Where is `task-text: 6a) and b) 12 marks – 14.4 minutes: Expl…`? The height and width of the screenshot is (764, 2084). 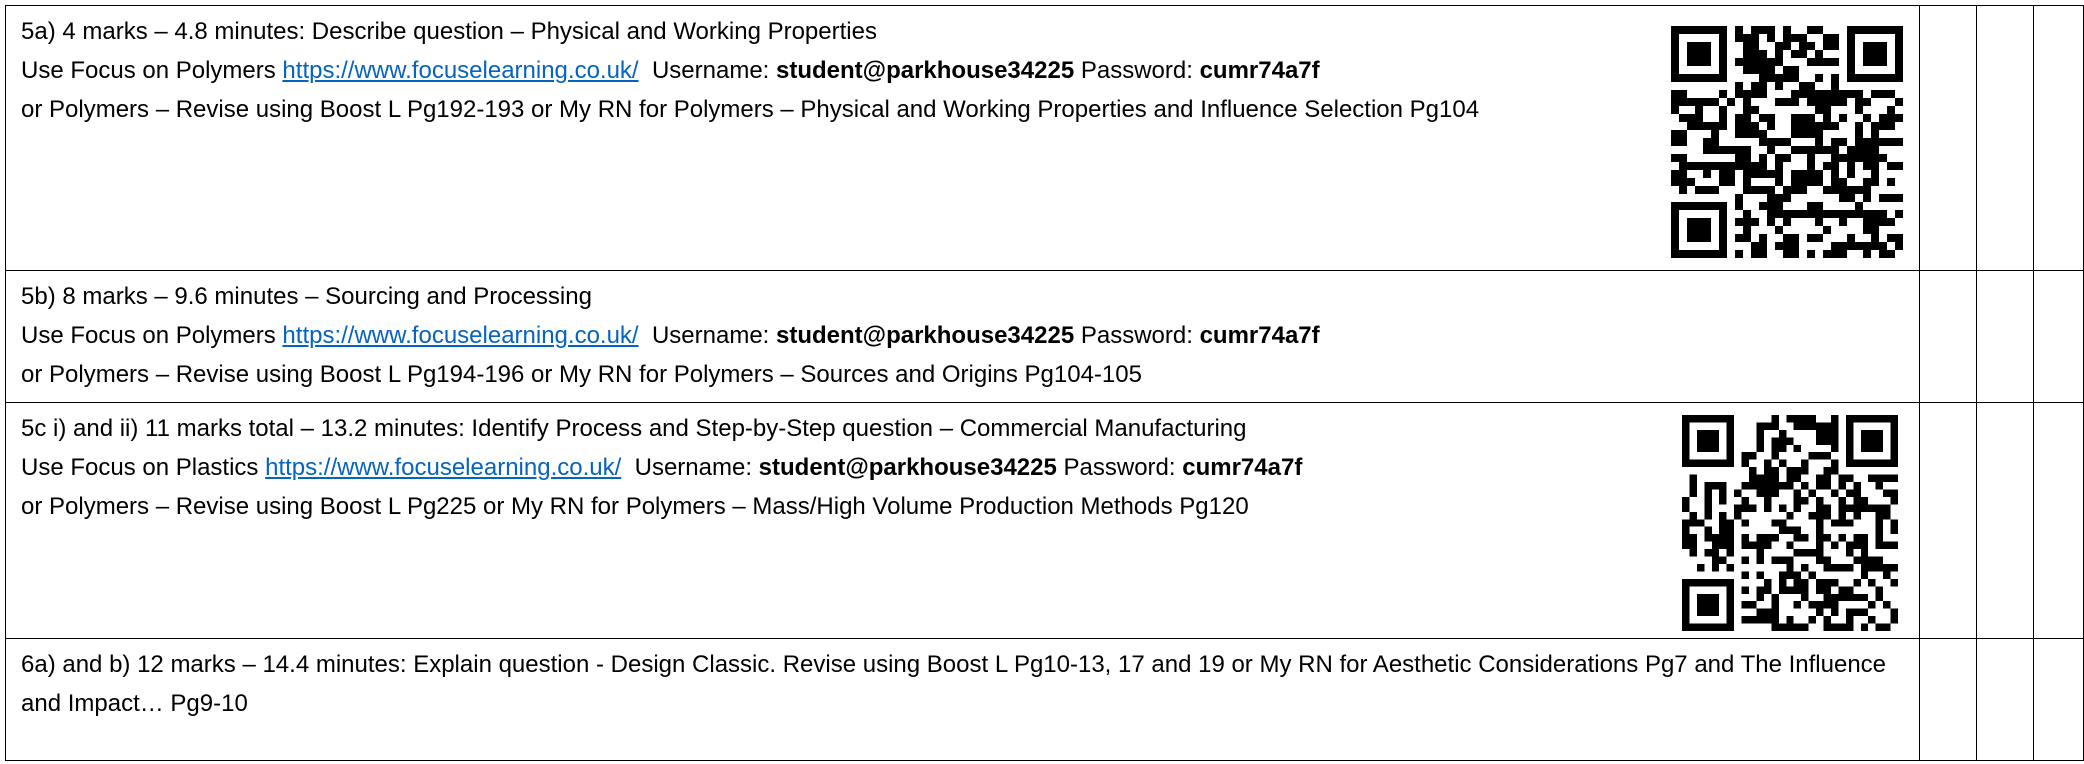
task-text: 6a) and b) 12 marks – 14.4 minutes: Expl… is located at coordinates (954, 684).